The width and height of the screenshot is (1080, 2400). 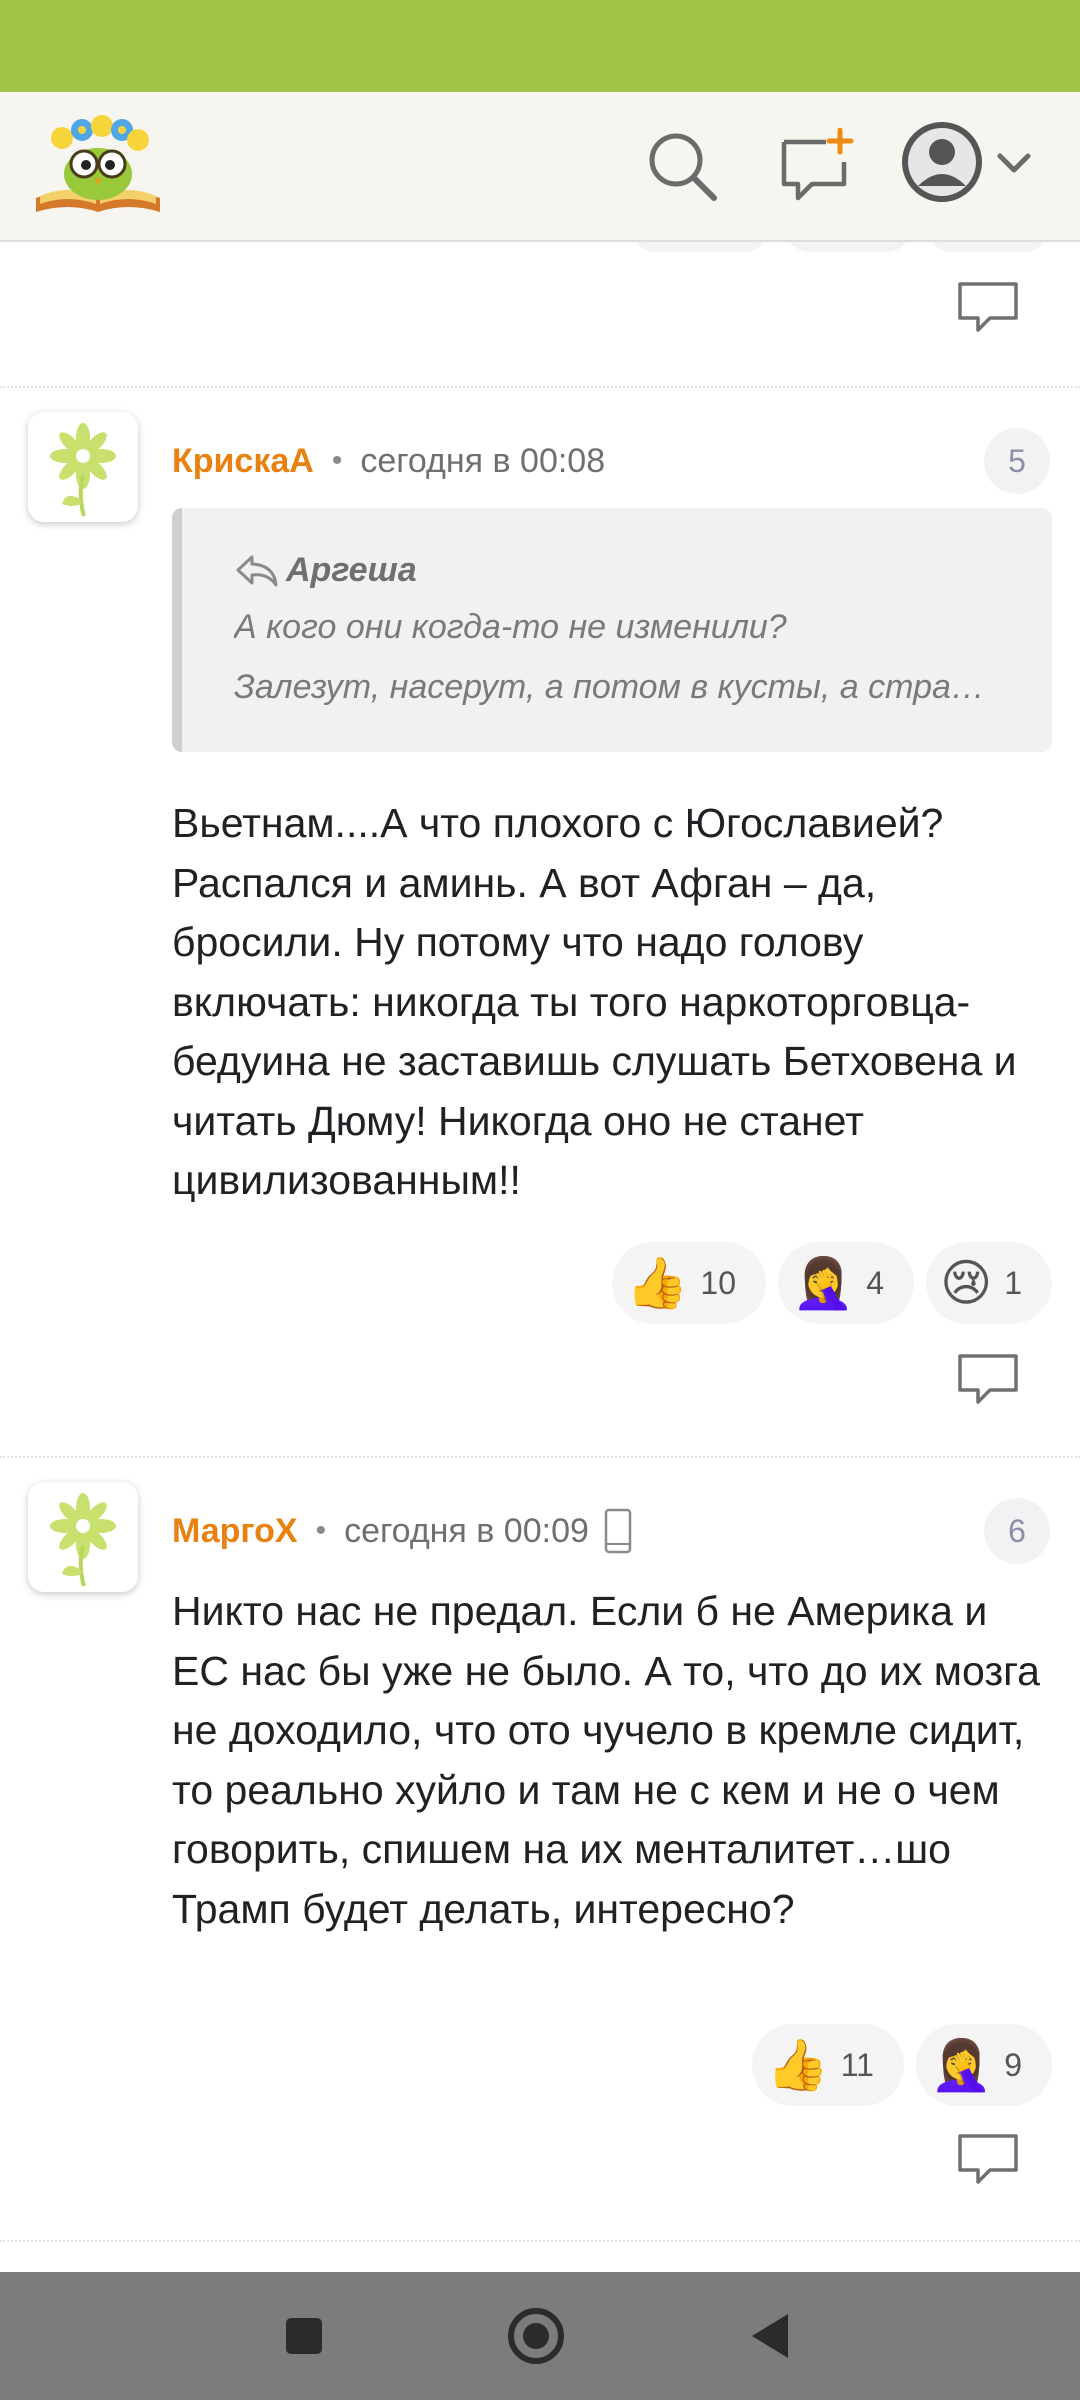 I want to click on reaction-facepalm: 🤦‍♀️ 9, so click(x=983, y=2065).